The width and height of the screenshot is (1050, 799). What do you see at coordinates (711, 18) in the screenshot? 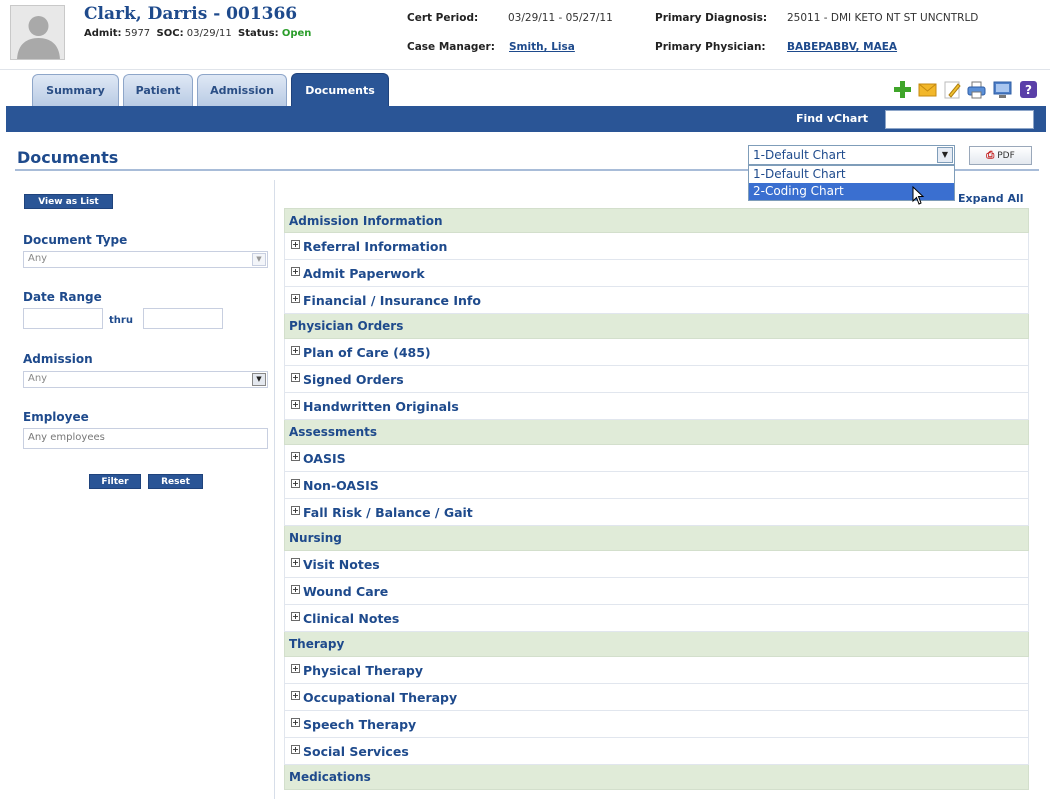
I see `primary-diagnosis-label: Primary Diagnosis:` at bounding box center [711, 18].